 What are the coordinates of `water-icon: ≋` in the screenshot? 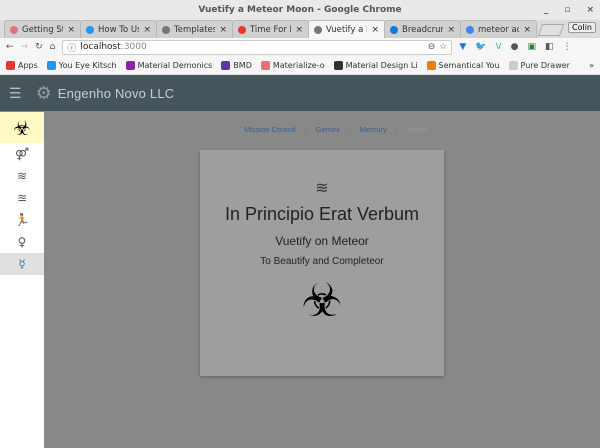 It's located at (22, 176).